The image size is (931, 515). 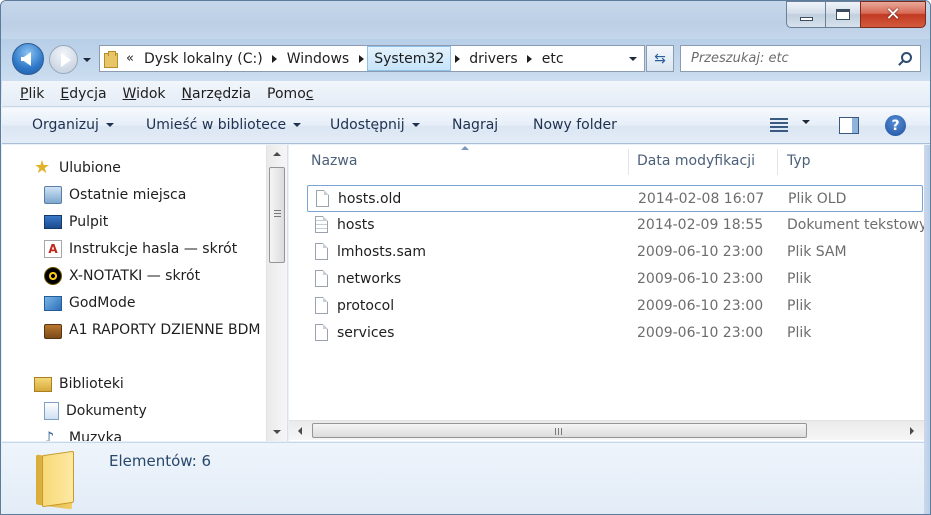 What do you see at coordinates (276, 293) in the screenshot?
I see `nav-vertical-scrollbar` at bounding box center [276, 293].